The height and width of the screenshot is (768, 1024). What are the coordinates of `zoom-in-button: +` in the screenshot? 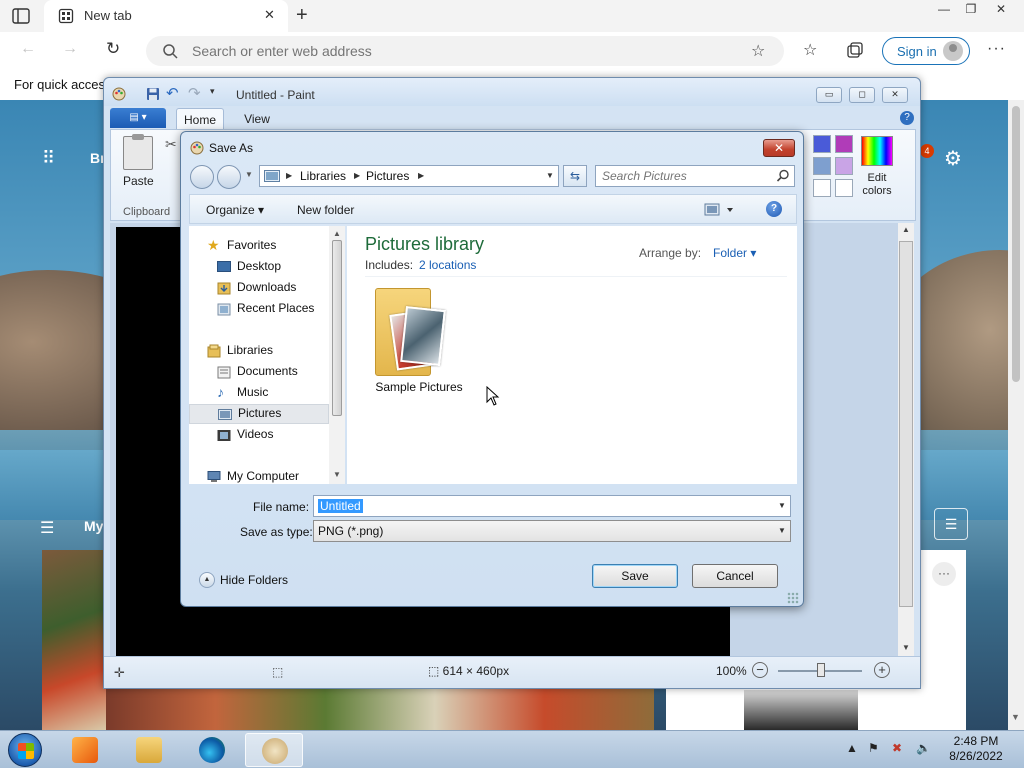 It's located at (882, 670).